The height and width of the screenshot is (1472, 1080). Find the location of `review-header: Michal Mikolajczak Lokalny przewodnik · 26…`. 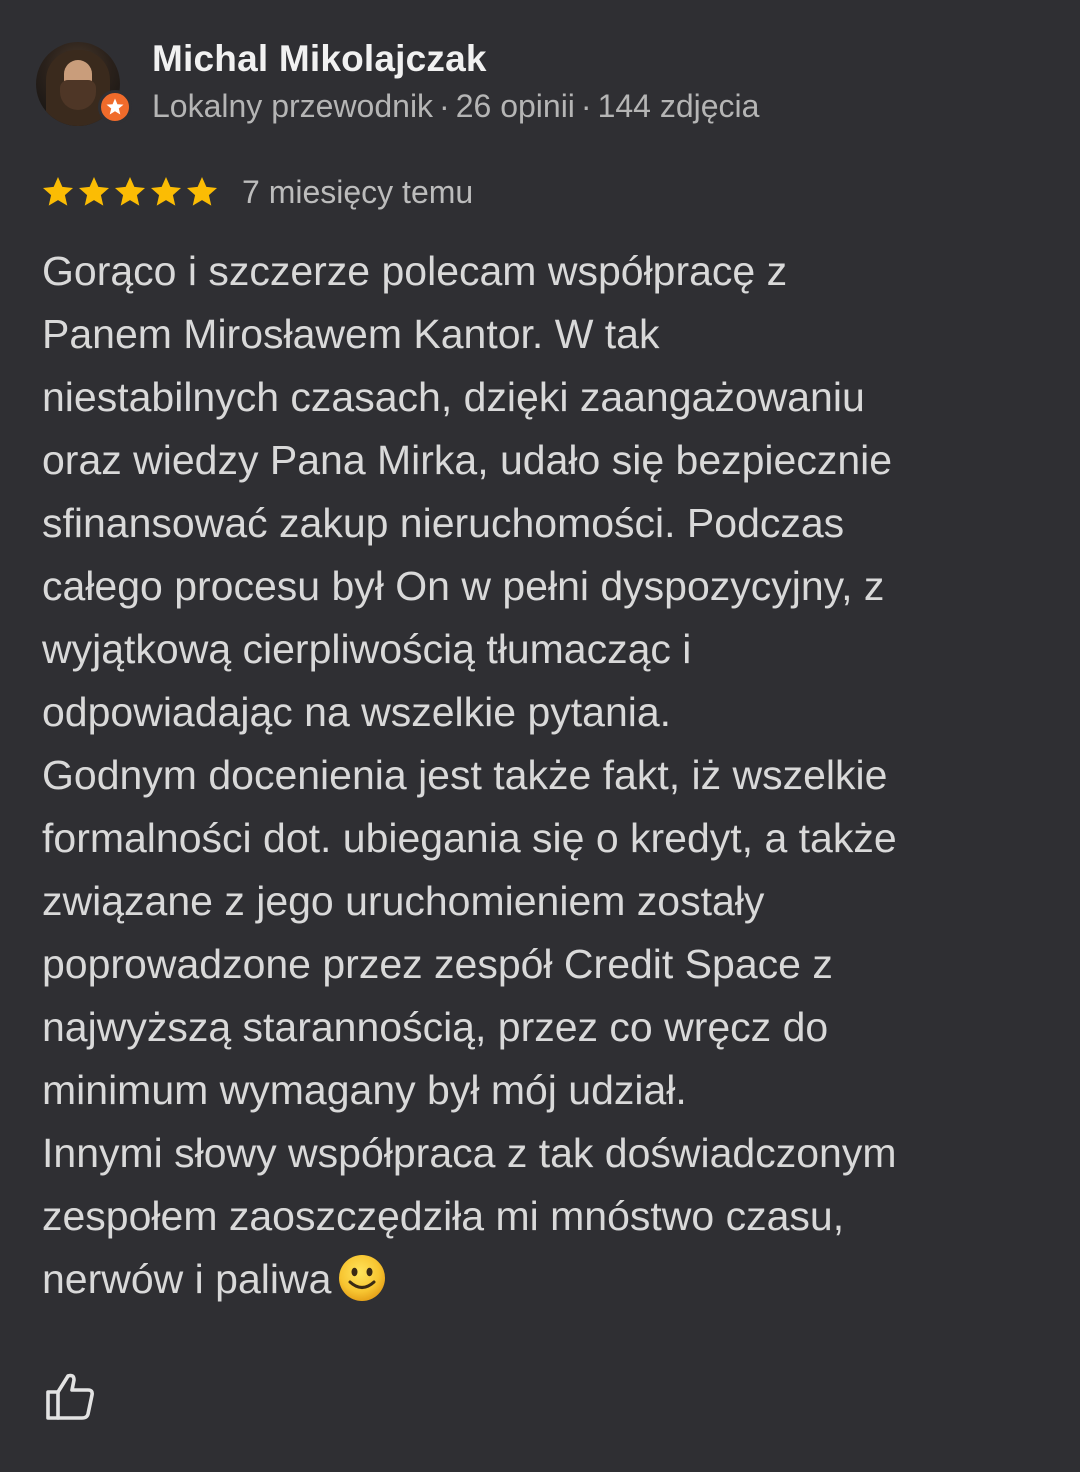

review-header: Michal Mikolajczak Lokalny przewodnik · 26… is located at coordinates (541, 88).